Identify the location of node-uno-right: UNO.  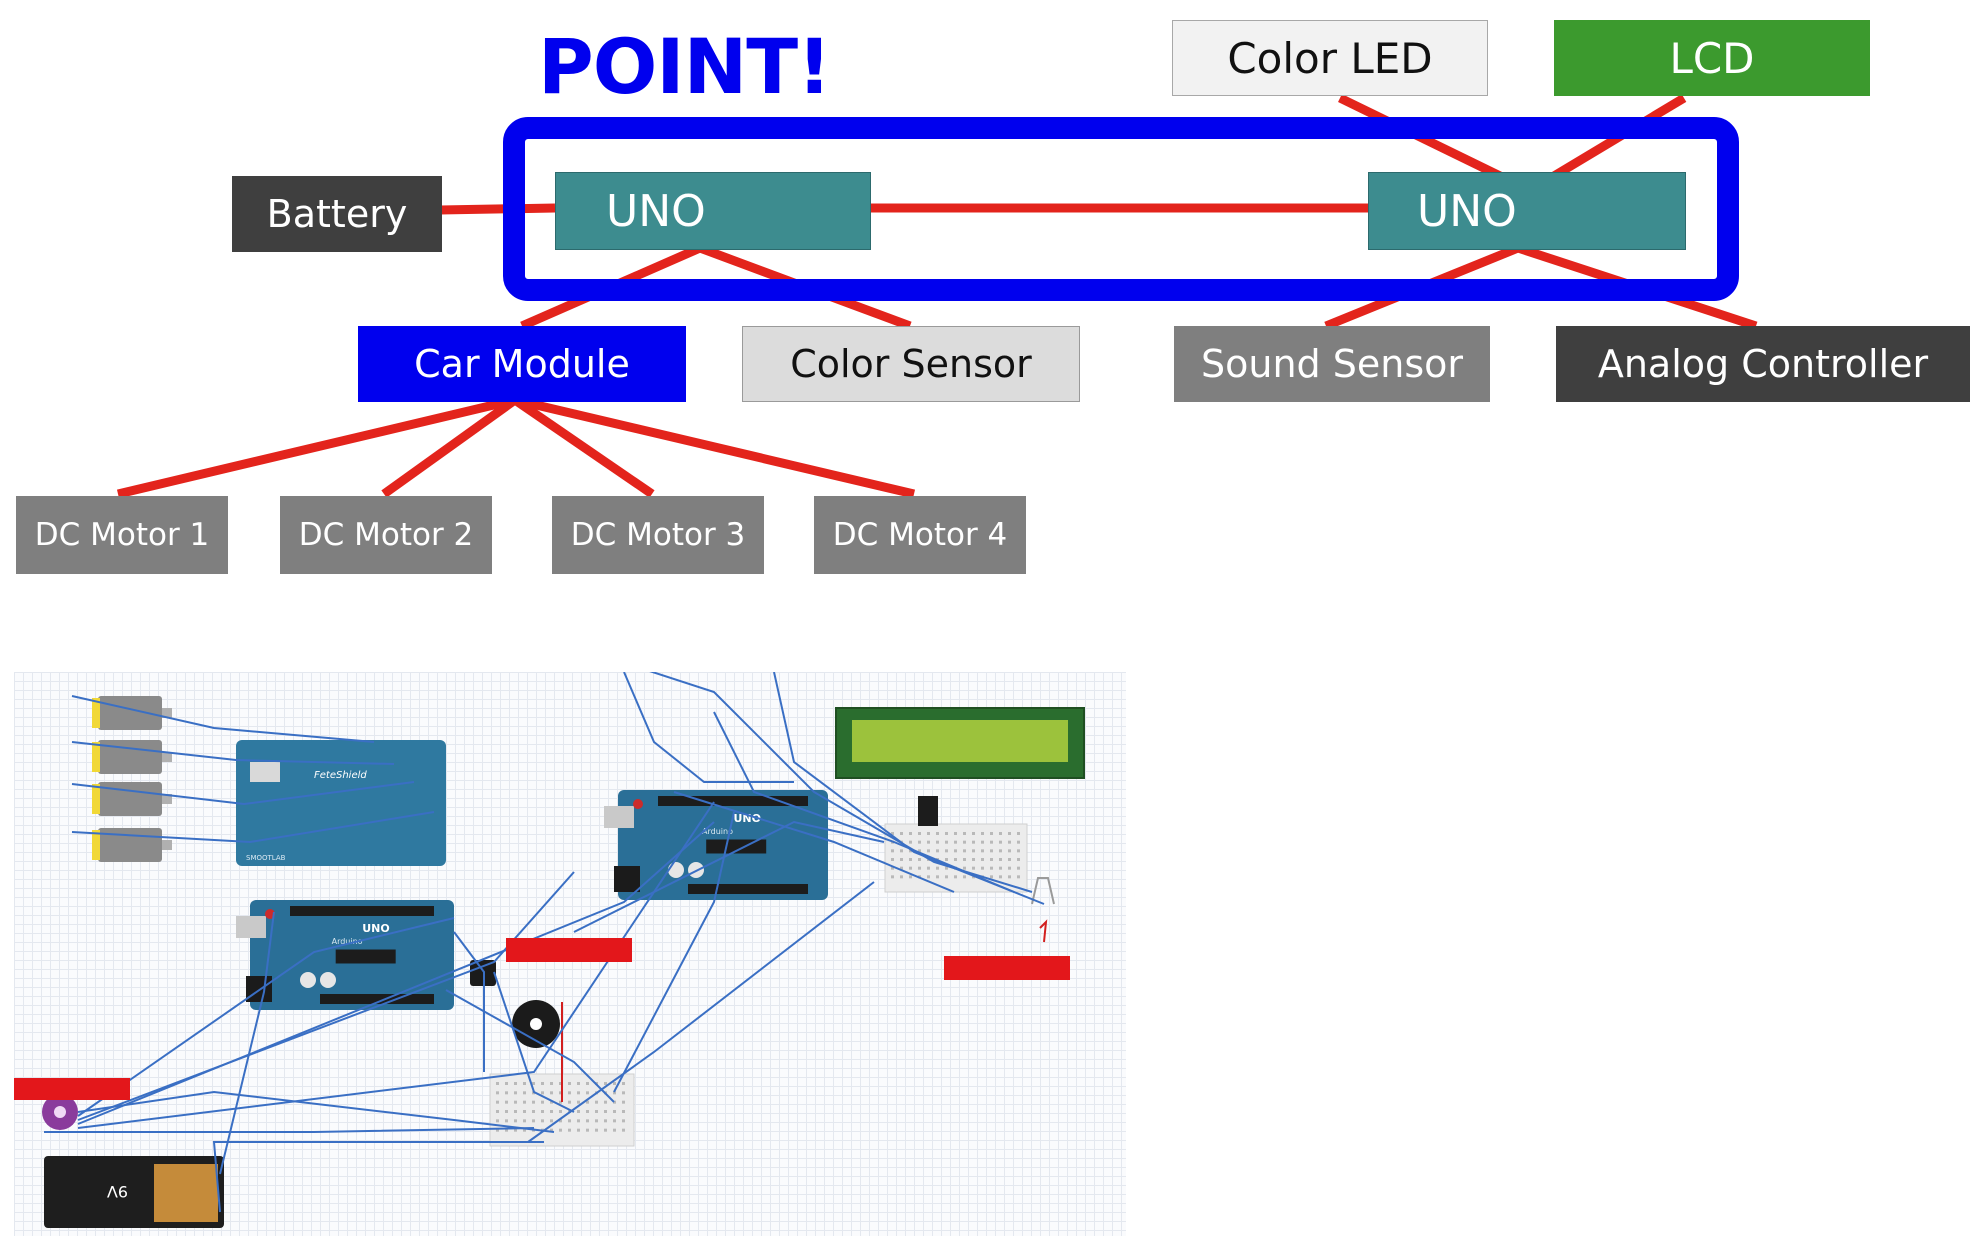
(1527, 211).